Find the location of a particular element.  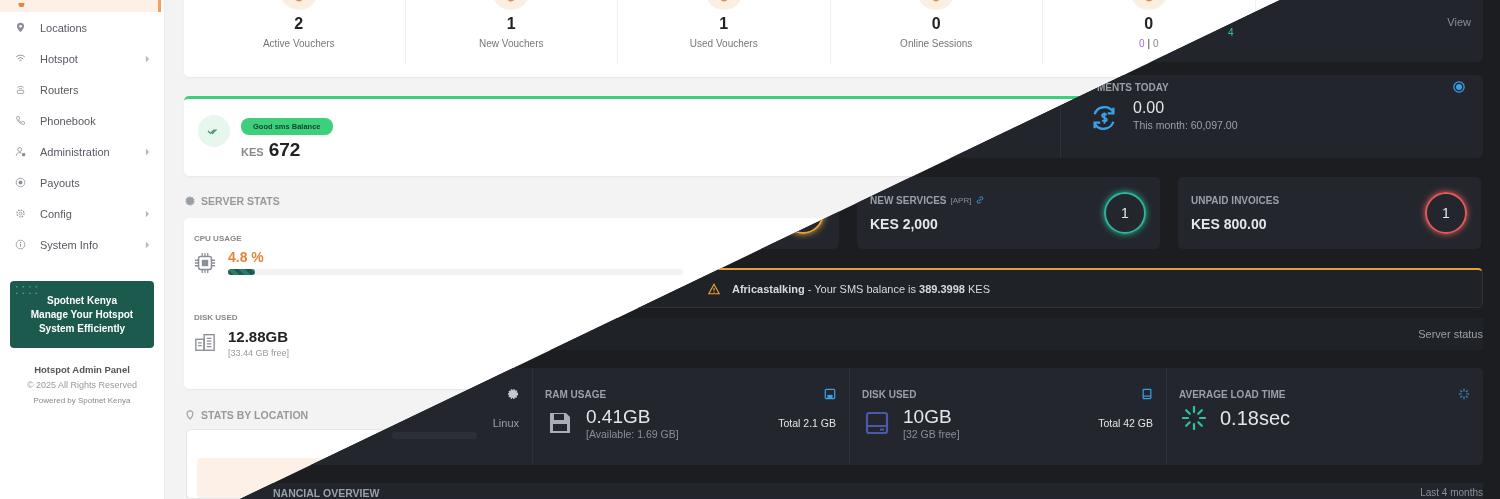

section-title: STATS BY LOCATION is located at coordinates (255, 414).